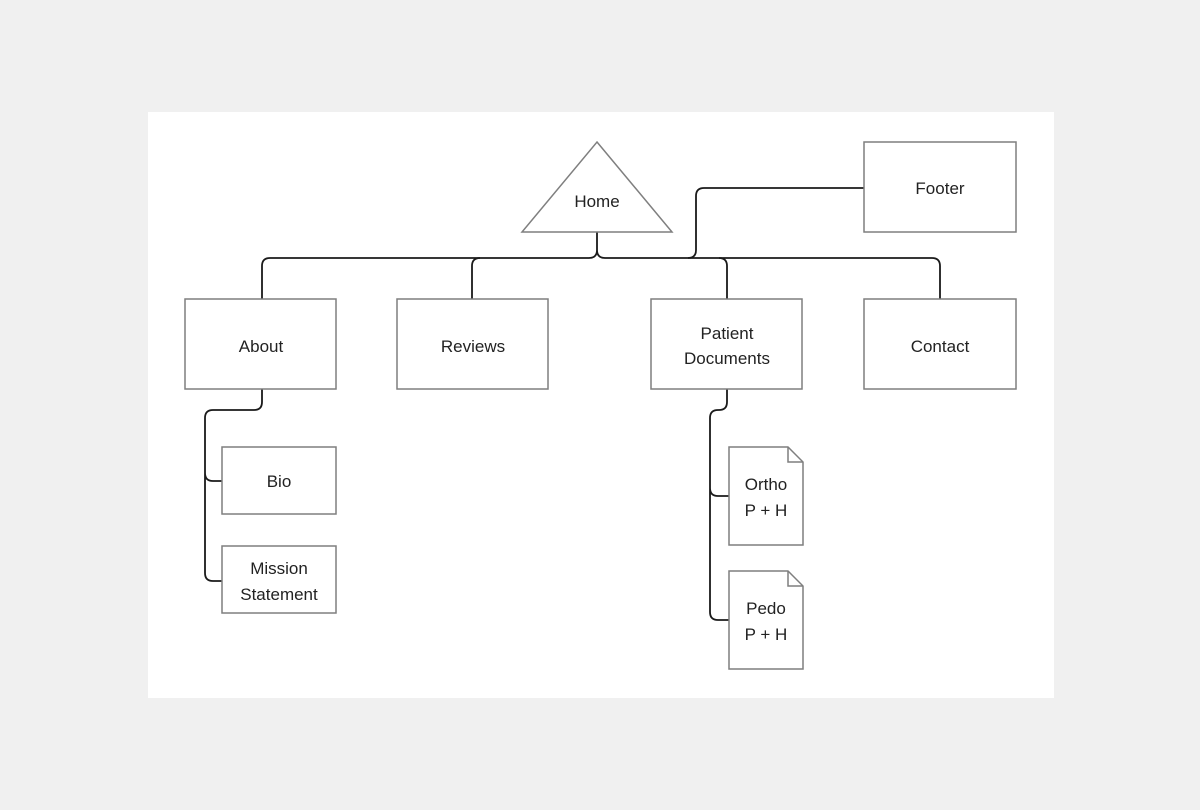 The image size is (1200, 810). I want to click on bio-label: Bio, so click(279, 481).